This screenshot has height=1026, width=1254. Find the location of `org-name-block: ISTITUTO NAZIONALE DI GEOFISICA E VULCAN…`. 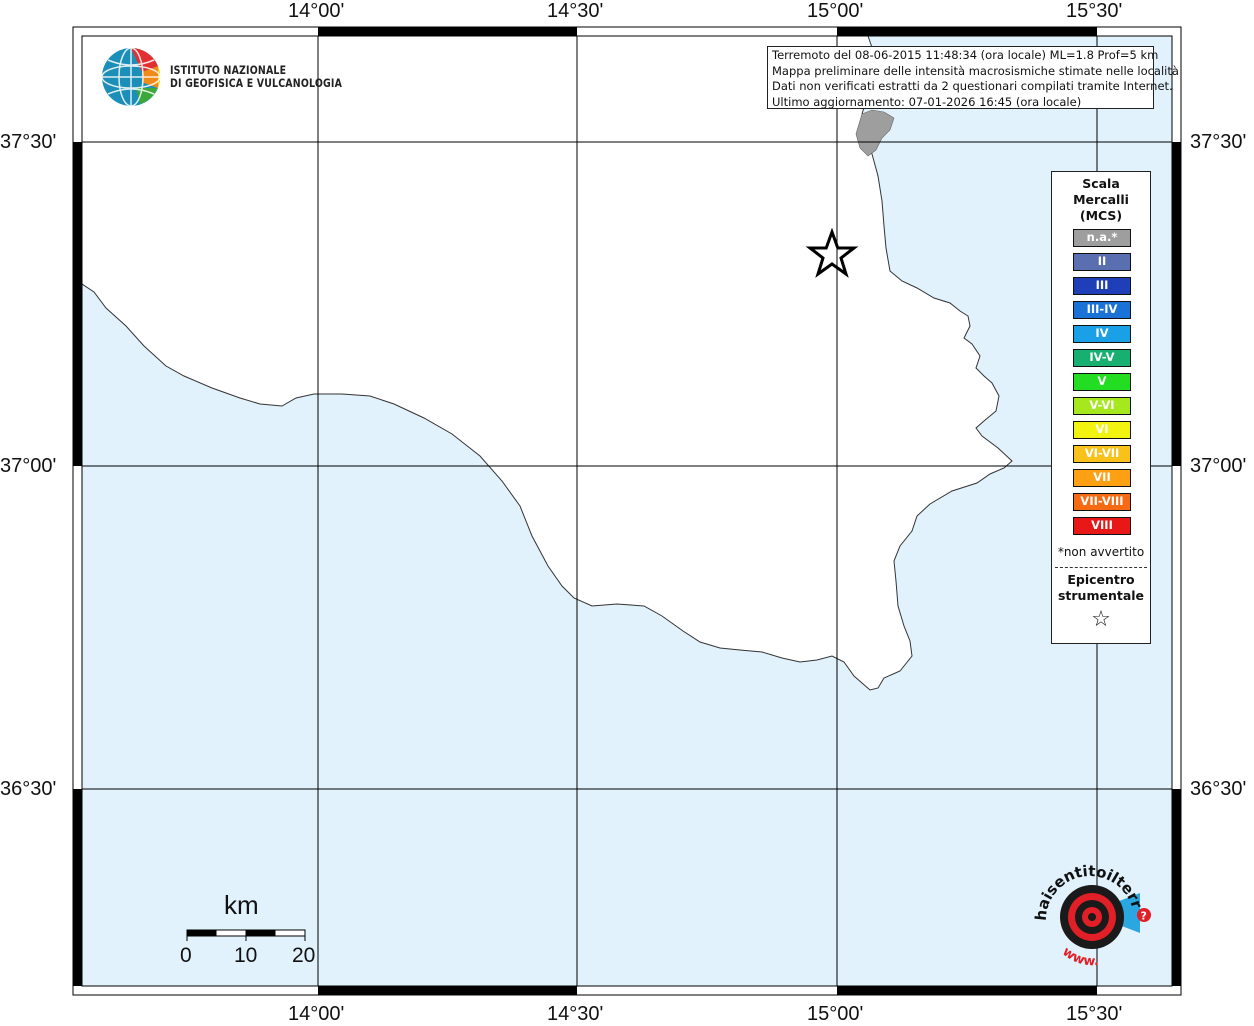

org-name-block: ISTITUTO NAZIONALE DI GEOFISICA E VULCAN… is located at coordinates (275, 77).